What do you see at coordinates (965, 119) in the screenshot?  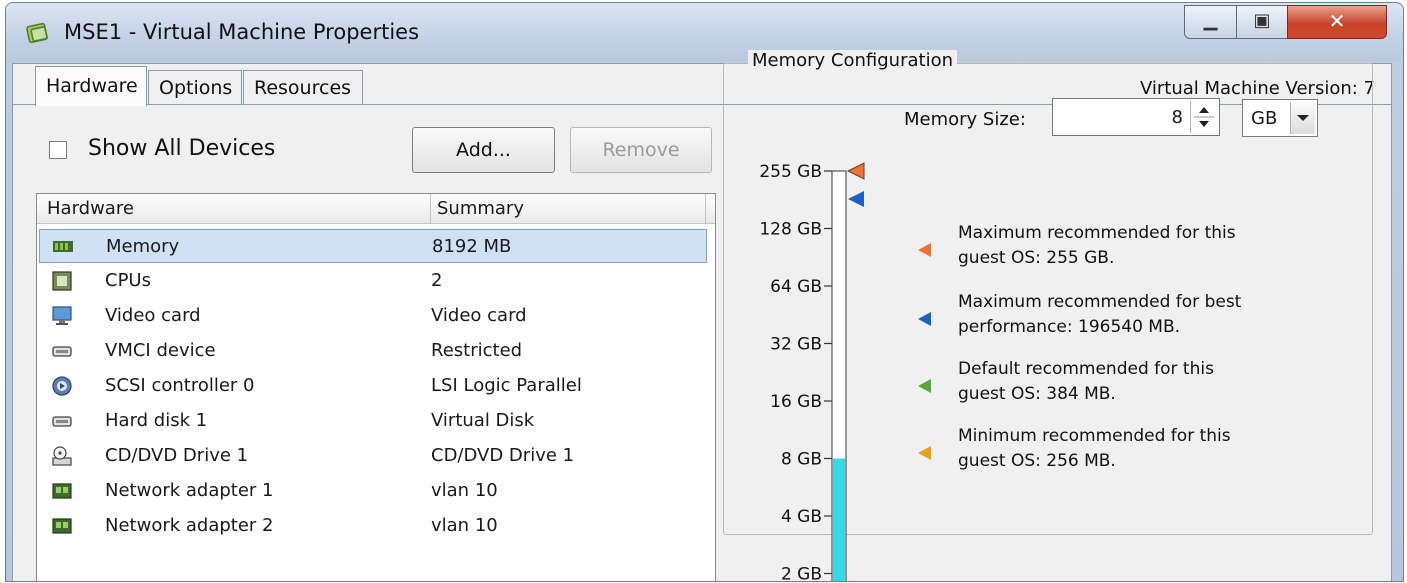 I see `memory-size-label: Memory Size:` at bounding box center [965, 119].